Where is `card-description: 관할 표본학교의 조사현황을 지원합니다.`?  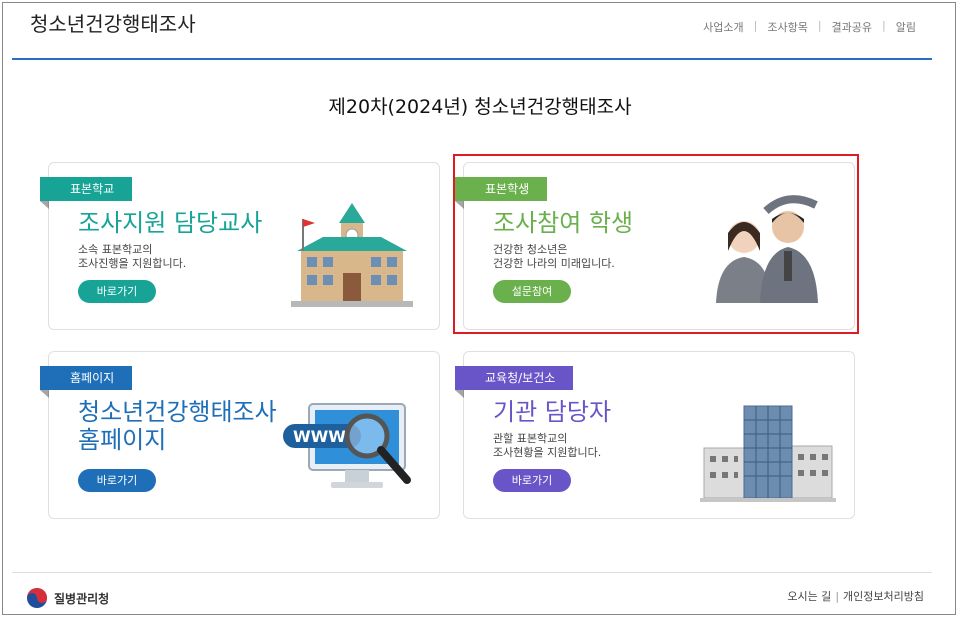 card-description: 관할 표본학교의 조사현황을 지원합니다. is located at coordinates (547, 446).